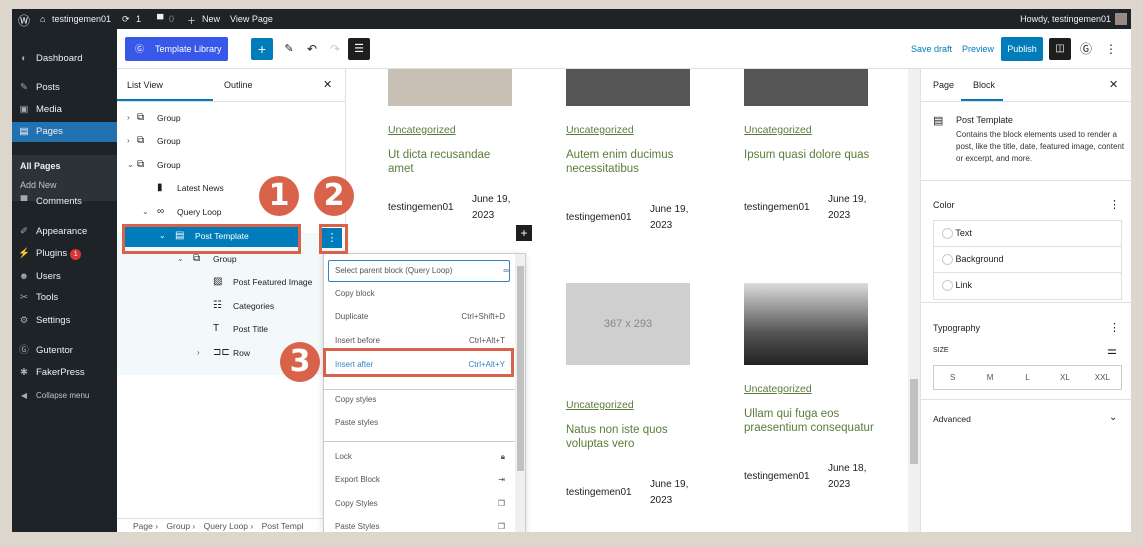 This screenshot has height=547, width=1143. Describe the element at coordinates (931, 49) in the screenshot. I see `save-draft-button: Save draft` at that location.